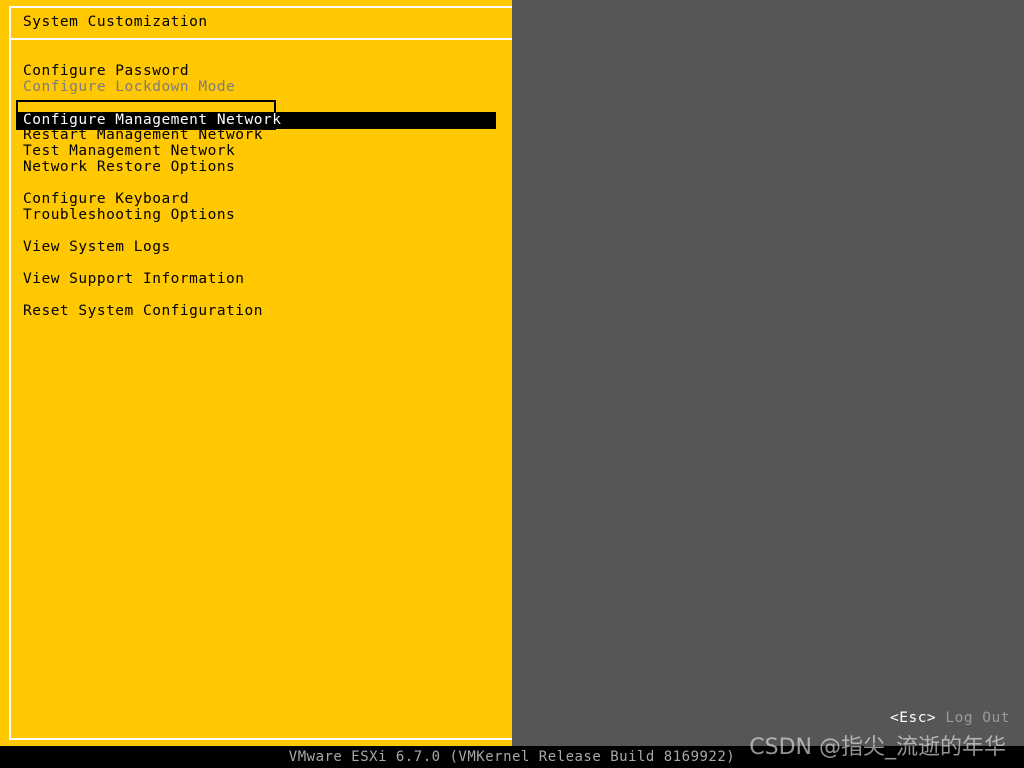 The image size is (1024, 768). Describe the element at coordinates (258, 71) in the screenshot. I see `menu-item-configure-password: Configure Password` at that location.